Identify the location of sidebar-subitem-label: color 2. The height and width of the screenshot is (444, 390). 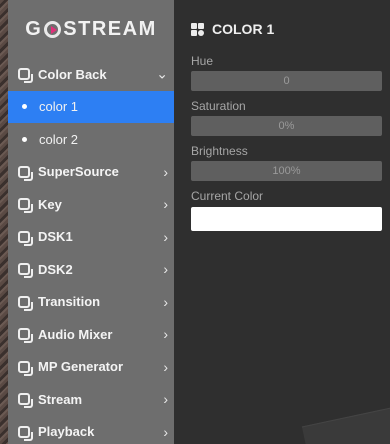
(59, 139).